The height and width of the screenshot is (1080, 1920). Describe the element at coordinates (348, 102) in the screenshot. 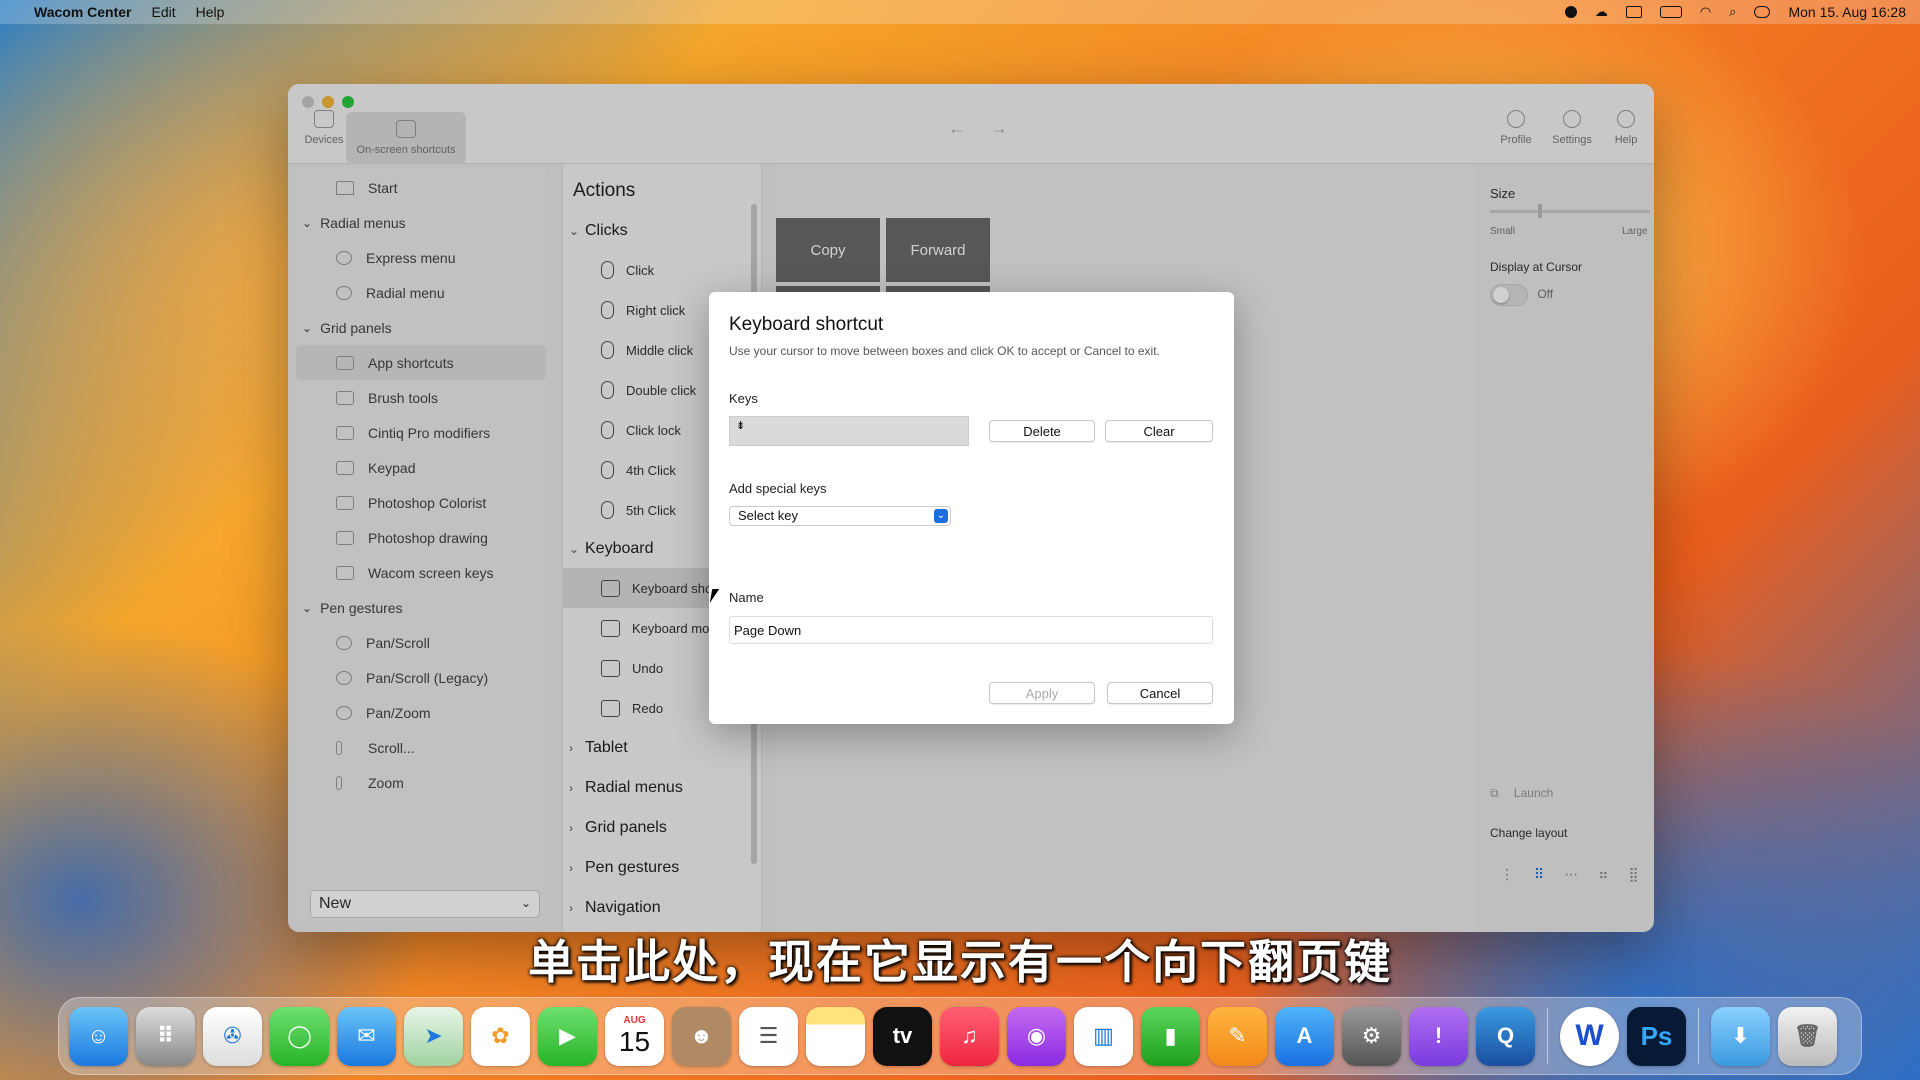

I see `zoom-window-button` at that location.